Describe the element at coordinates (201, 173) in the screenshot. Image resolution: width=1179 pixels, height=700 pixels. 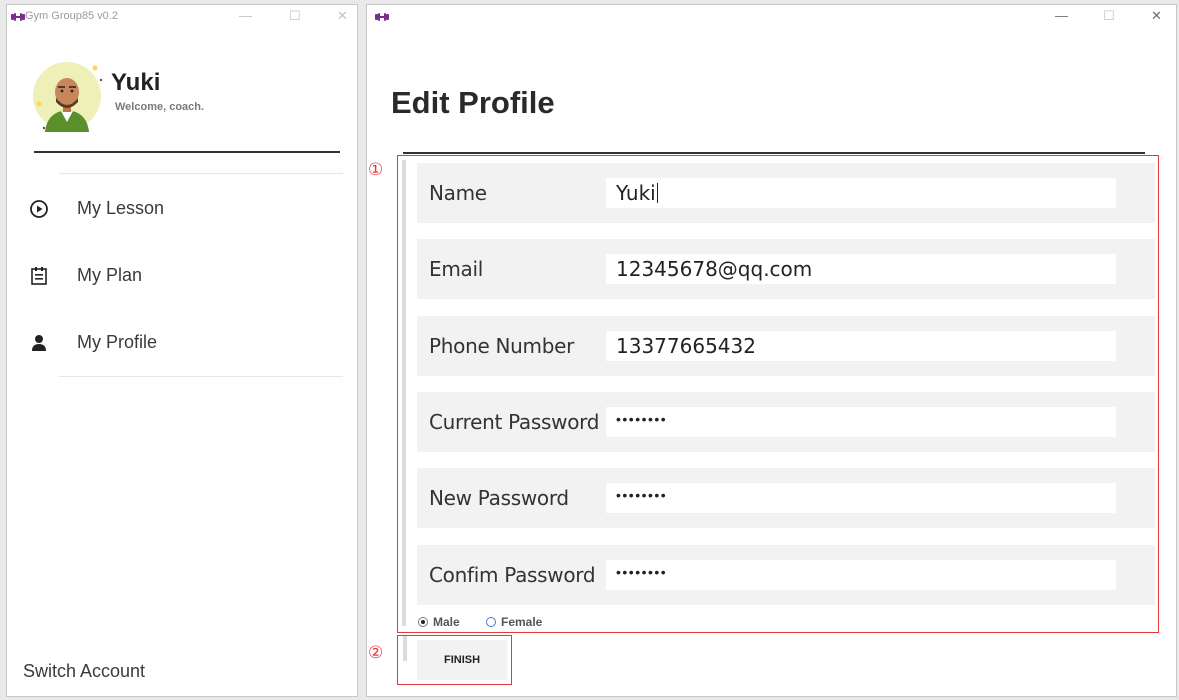
I see `nav-top-divider` at that location.